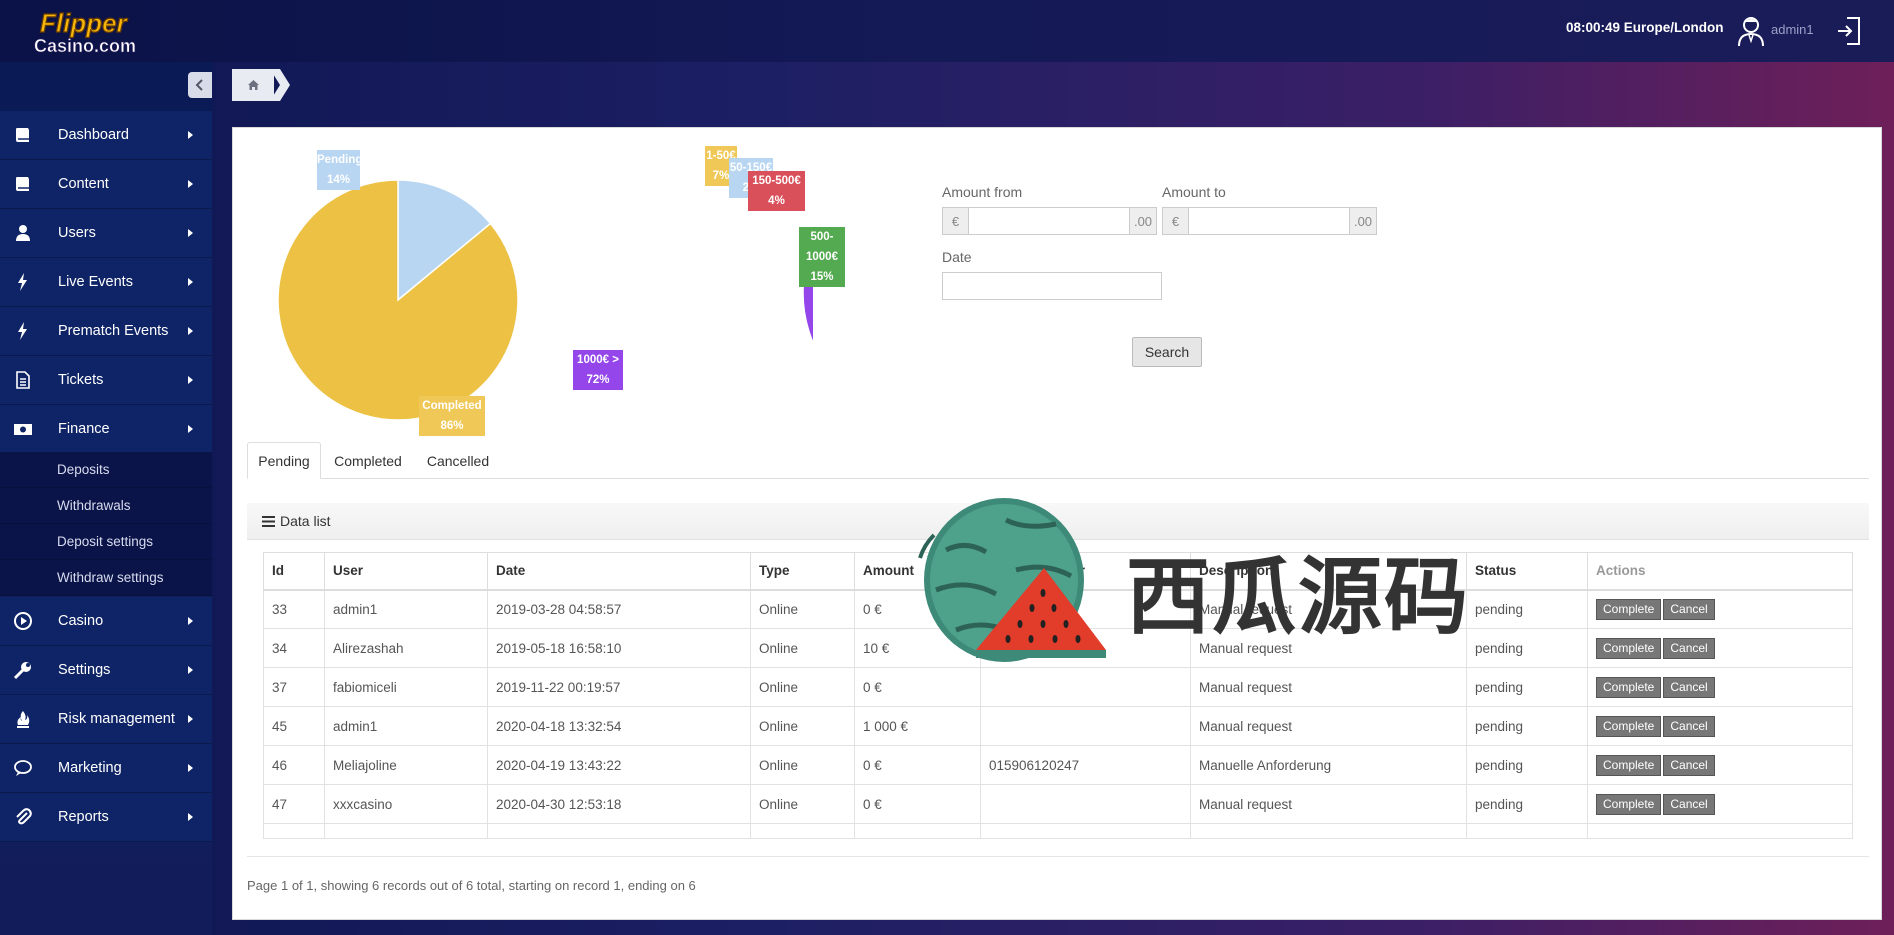  What do you see at coordinates (1792, 29) in the screenshot?
I see `user-name: admin1` at bounding box center [1792, 29].